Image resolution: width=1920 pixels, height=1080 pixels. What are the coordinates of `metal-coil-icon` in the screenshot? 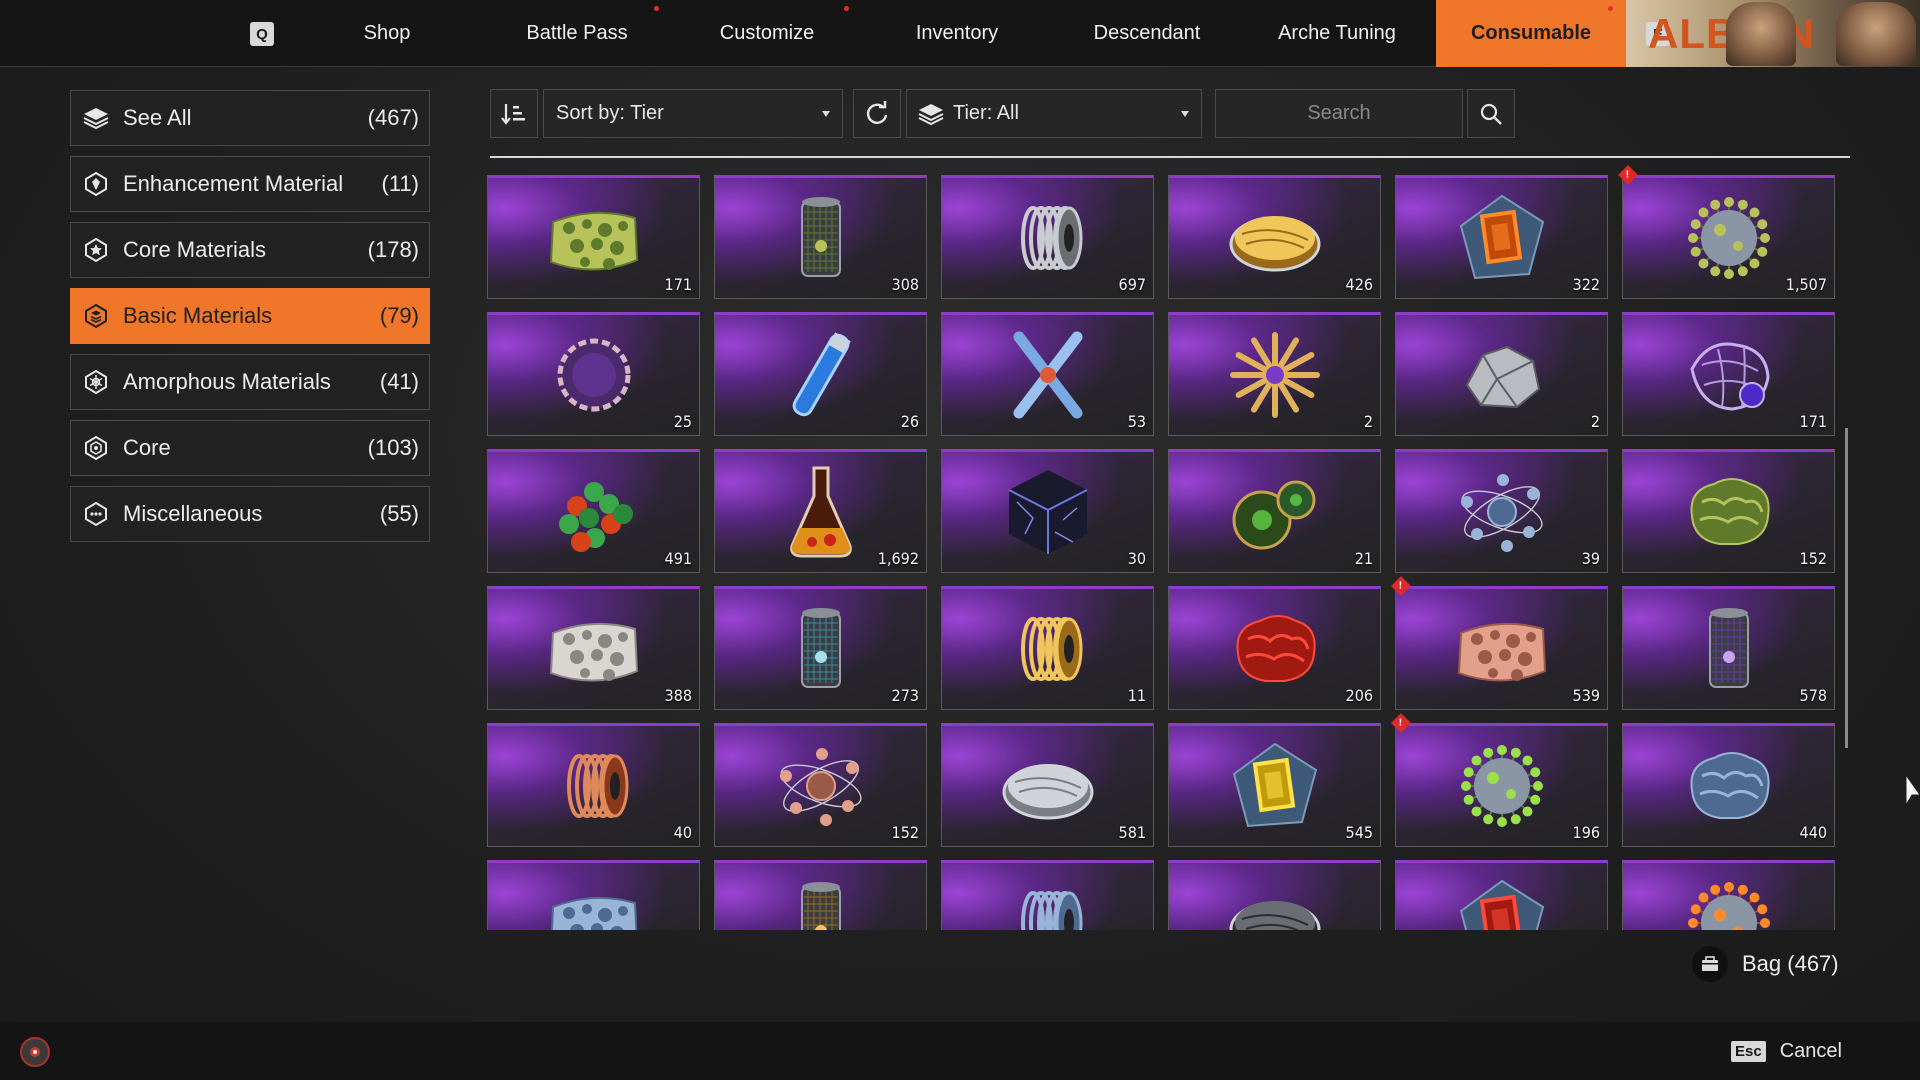 It's located at (1048, 238).